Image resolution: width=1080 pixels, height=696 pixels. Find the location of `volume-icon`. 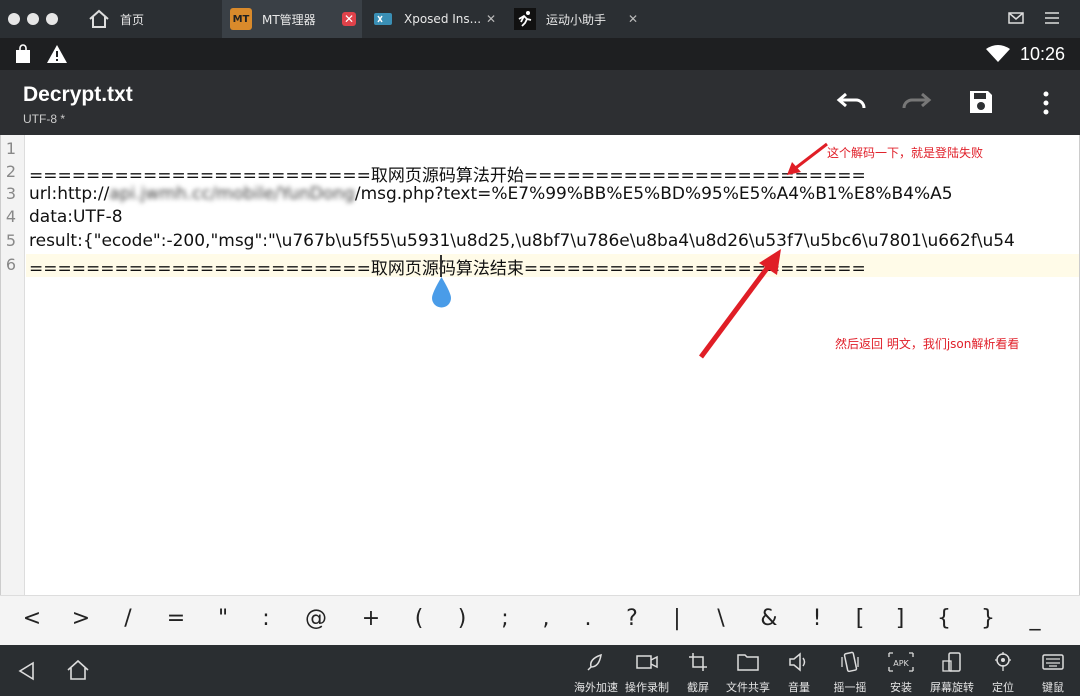

volume-icon is located at coordinates (799, 662).